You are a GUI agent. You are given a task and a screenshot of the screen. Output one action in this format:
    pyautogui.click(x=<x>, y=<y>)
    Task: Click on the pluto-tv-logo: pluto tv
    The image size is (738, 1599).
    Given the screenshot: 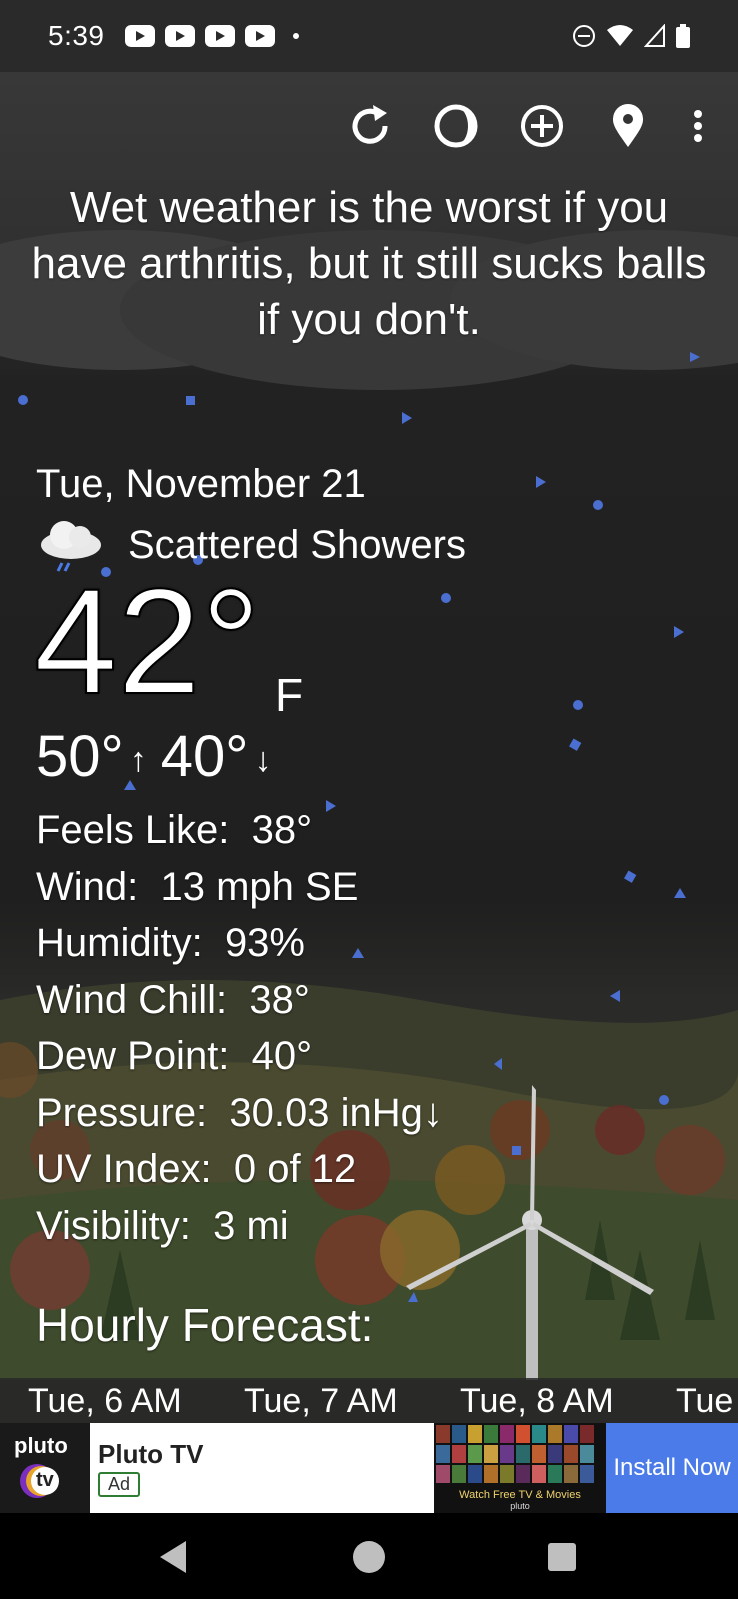 What is the action you would take?
    pyautogui.click(x=45, y=1468)
    